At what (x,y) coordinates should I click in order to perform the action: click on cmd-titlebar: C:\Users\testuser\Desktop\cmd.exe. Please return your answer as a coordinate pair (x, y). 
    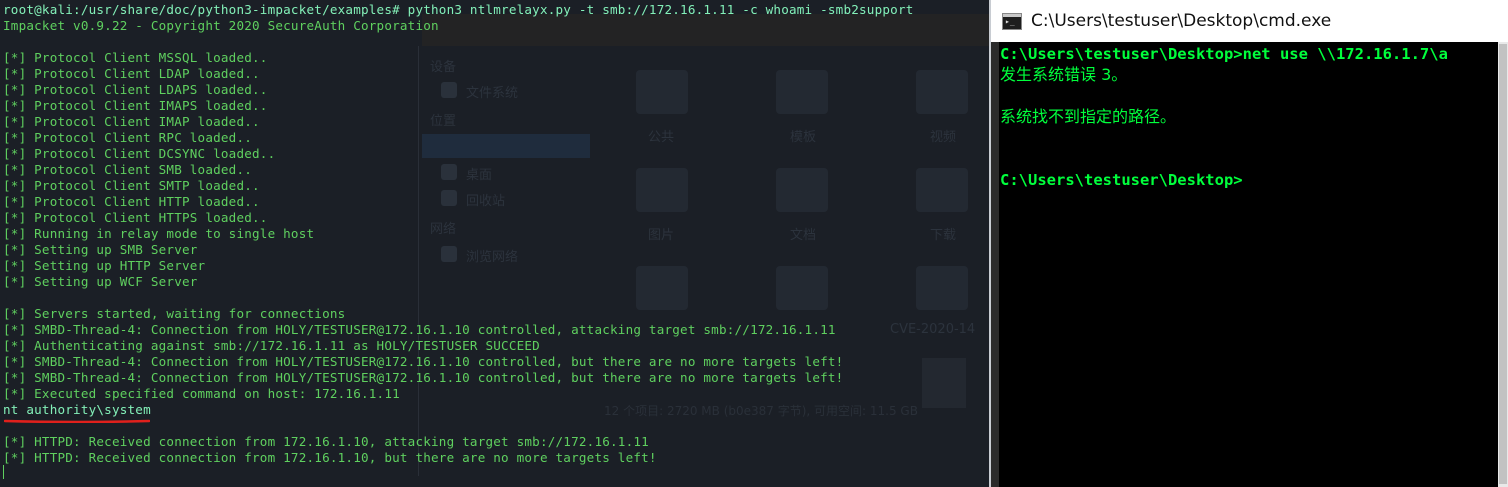
    Looking at the image, I should click on (1249, 21).